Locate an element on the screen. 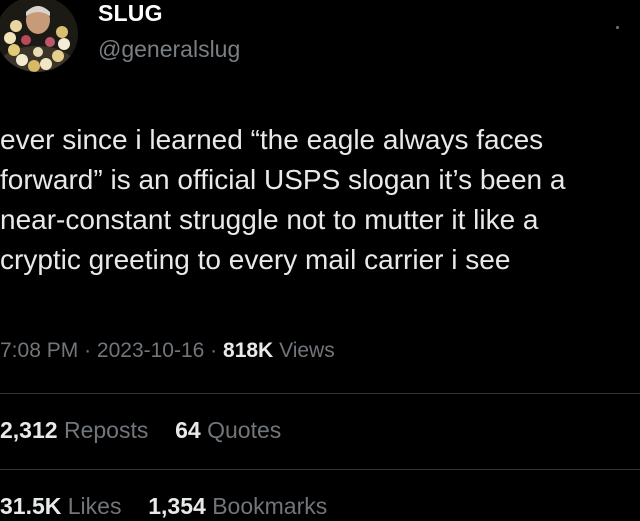  engagement-stats-row: 31.5K Likes 1,354 Bookmarks is located at coordinates (163, 506).